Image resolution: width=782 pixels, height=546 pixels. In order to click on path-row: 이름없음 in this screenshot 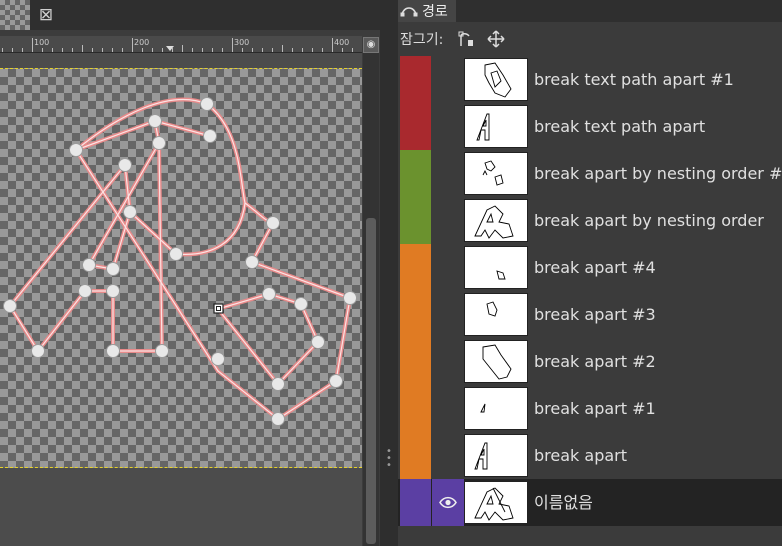, I will do `click(590, 502)`.